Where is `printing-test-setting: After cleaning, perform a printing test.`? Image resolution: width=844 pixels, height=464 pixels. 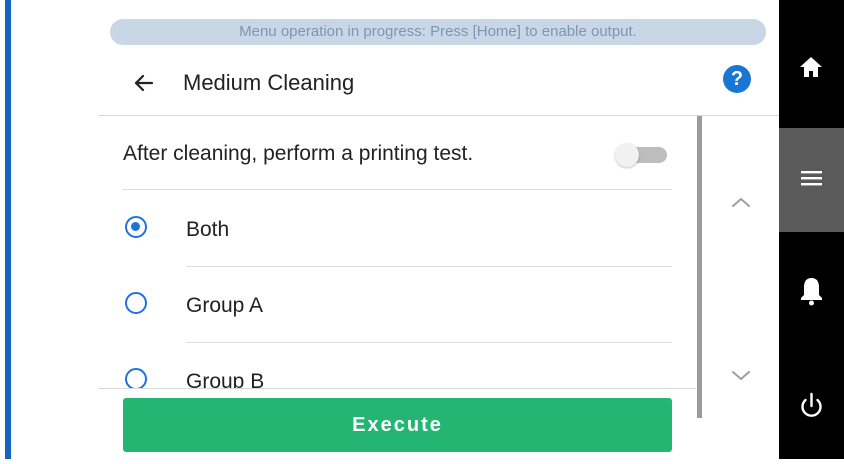 printing-test-setting: After cleaning, perform a printing test. is located at coordinates (397, 153).